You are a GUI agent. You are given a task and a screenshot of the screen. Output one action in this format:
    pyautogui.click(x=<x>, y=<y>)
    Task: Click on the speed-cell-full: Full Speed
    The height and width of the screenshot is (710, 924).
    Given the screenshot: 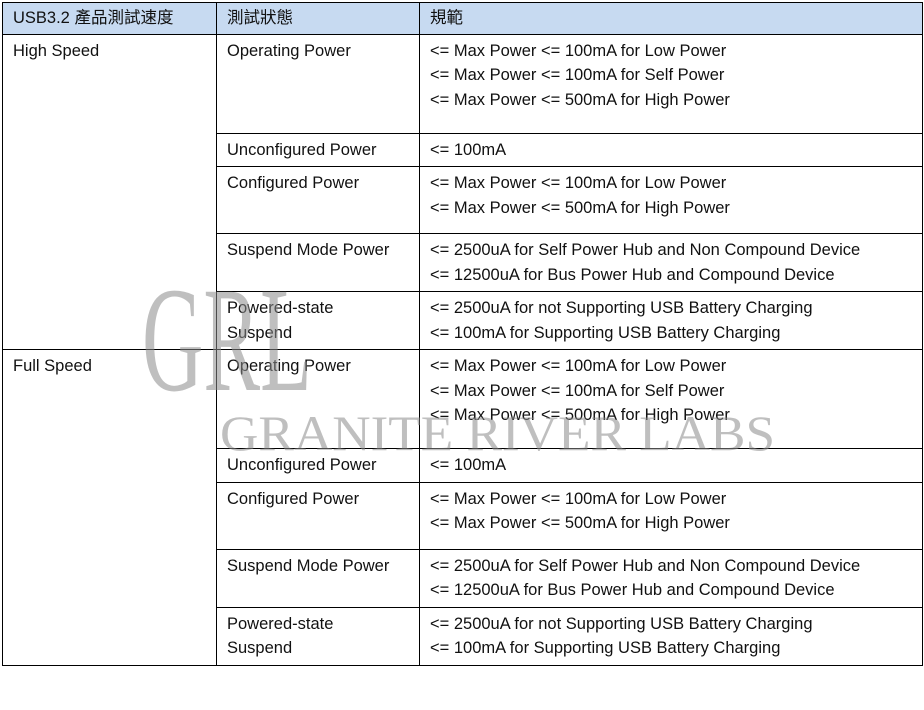 What is the action you would take?
    pyautogui.click(x=109, y=507)
    